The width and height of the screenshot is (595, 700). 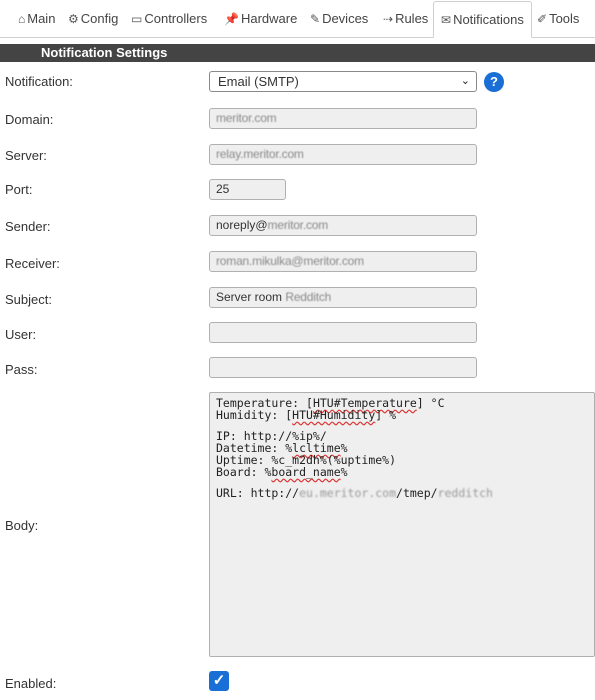 What do you see at coordinates (231, 19) in the screenshot?
I see `pushpin-icon: 📌` at bounding box center [231, 19].